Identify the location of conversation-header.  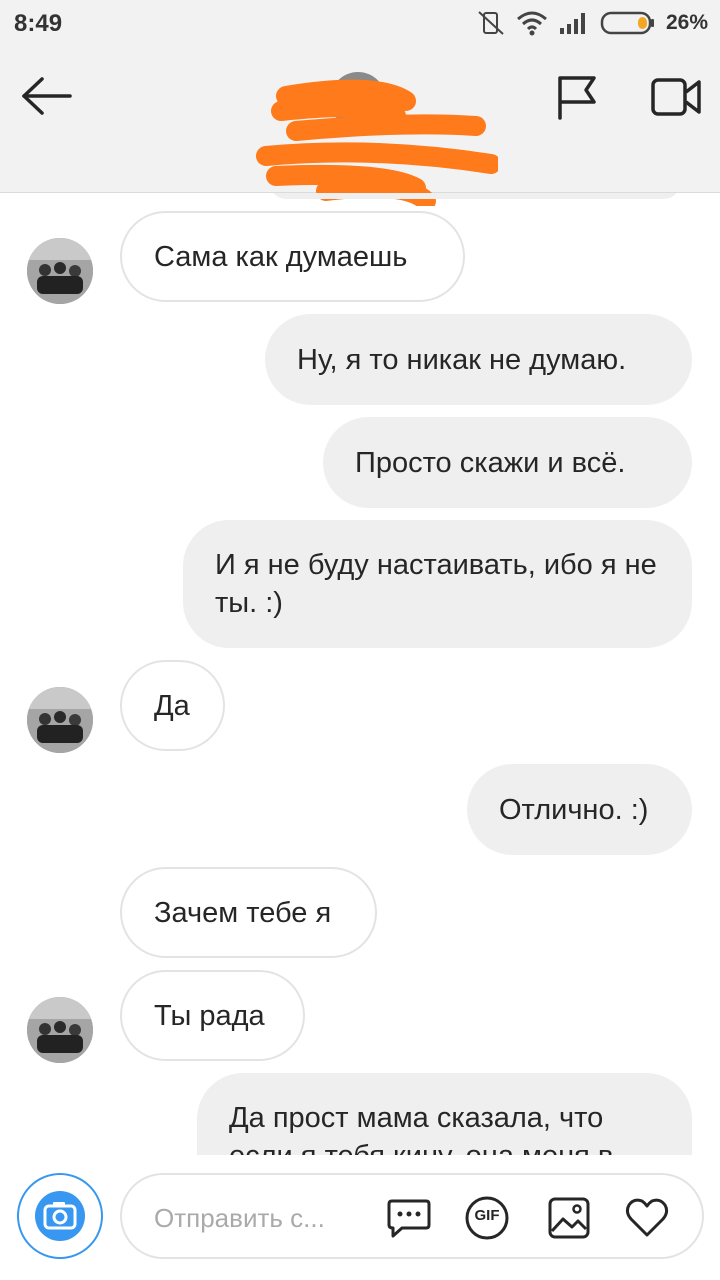
(360, 127).